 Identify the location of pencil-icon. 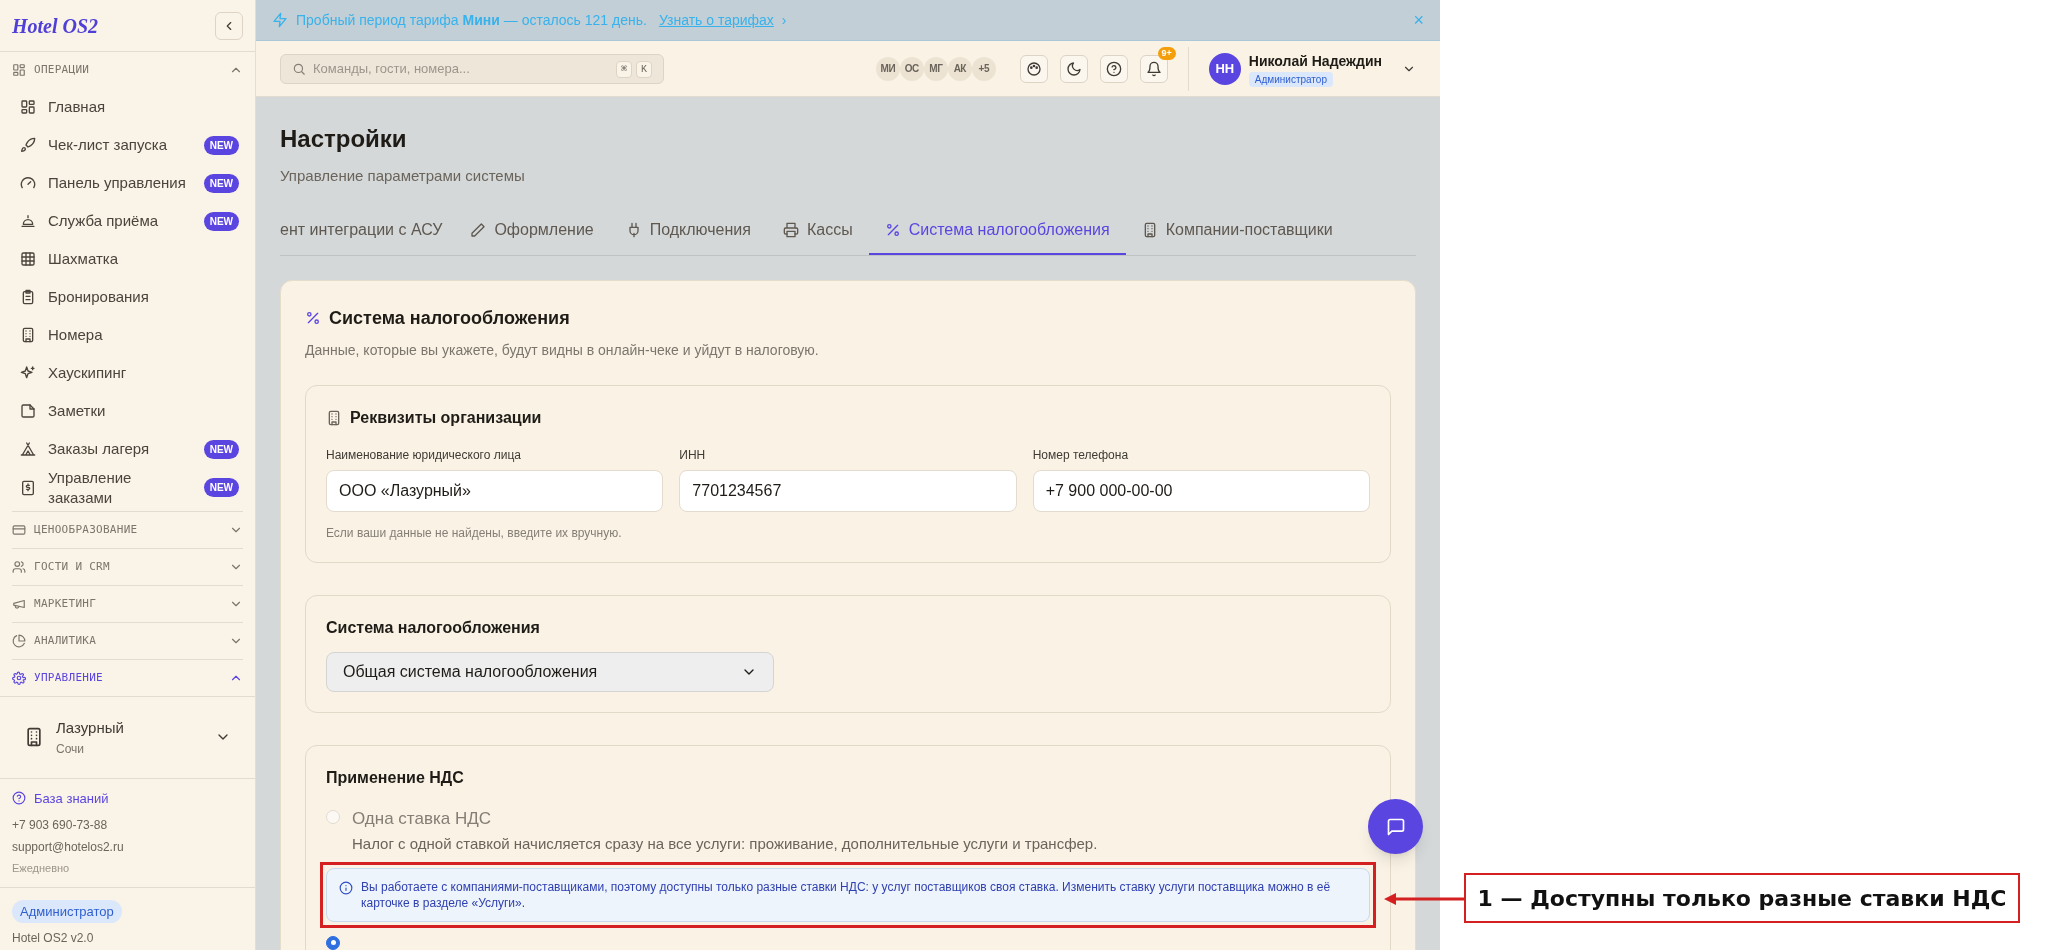
(478, 230).